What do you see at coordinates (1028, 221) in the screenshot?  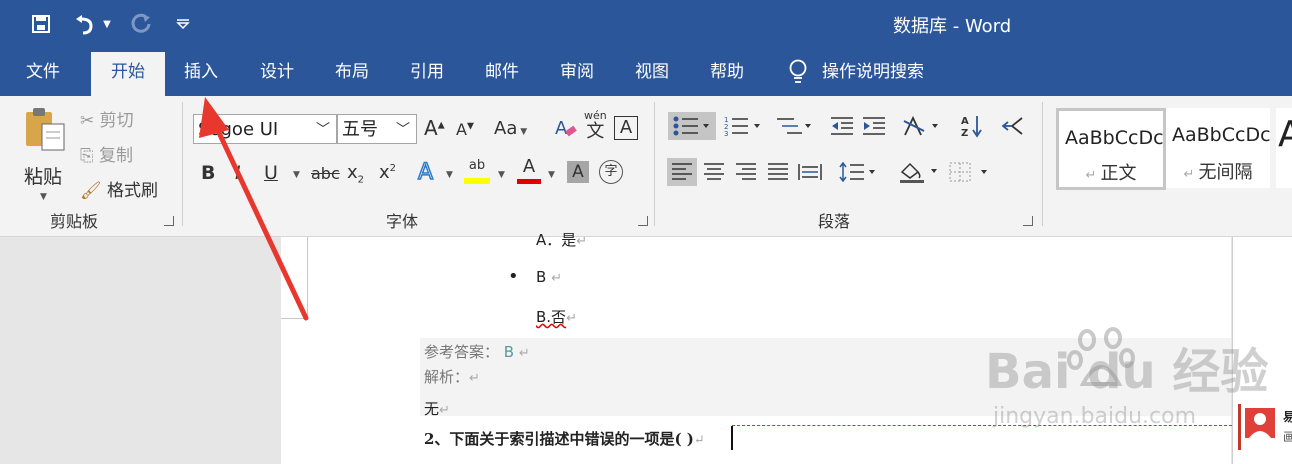 I see `paragraph-launcher-icon` at bounding box center [1028, 221].